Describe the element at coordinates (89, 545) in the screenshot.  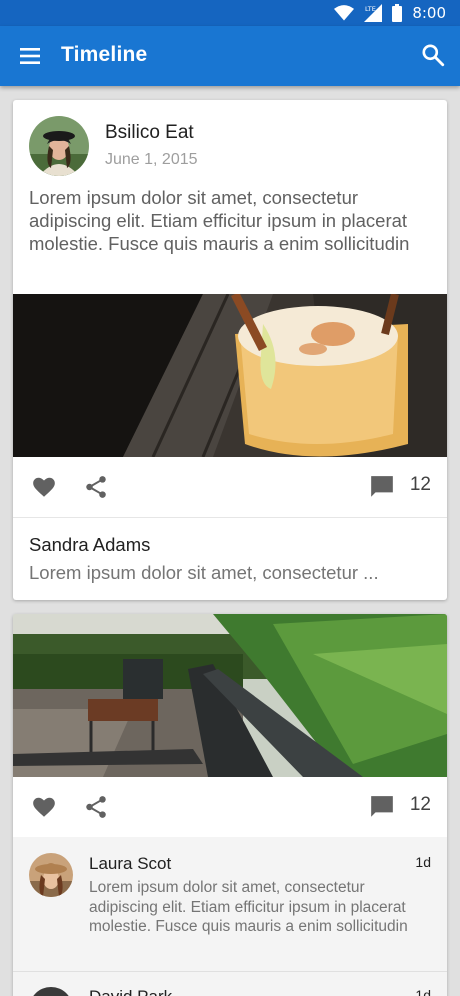
I see `comment-author: Sandra Adams` at that location.